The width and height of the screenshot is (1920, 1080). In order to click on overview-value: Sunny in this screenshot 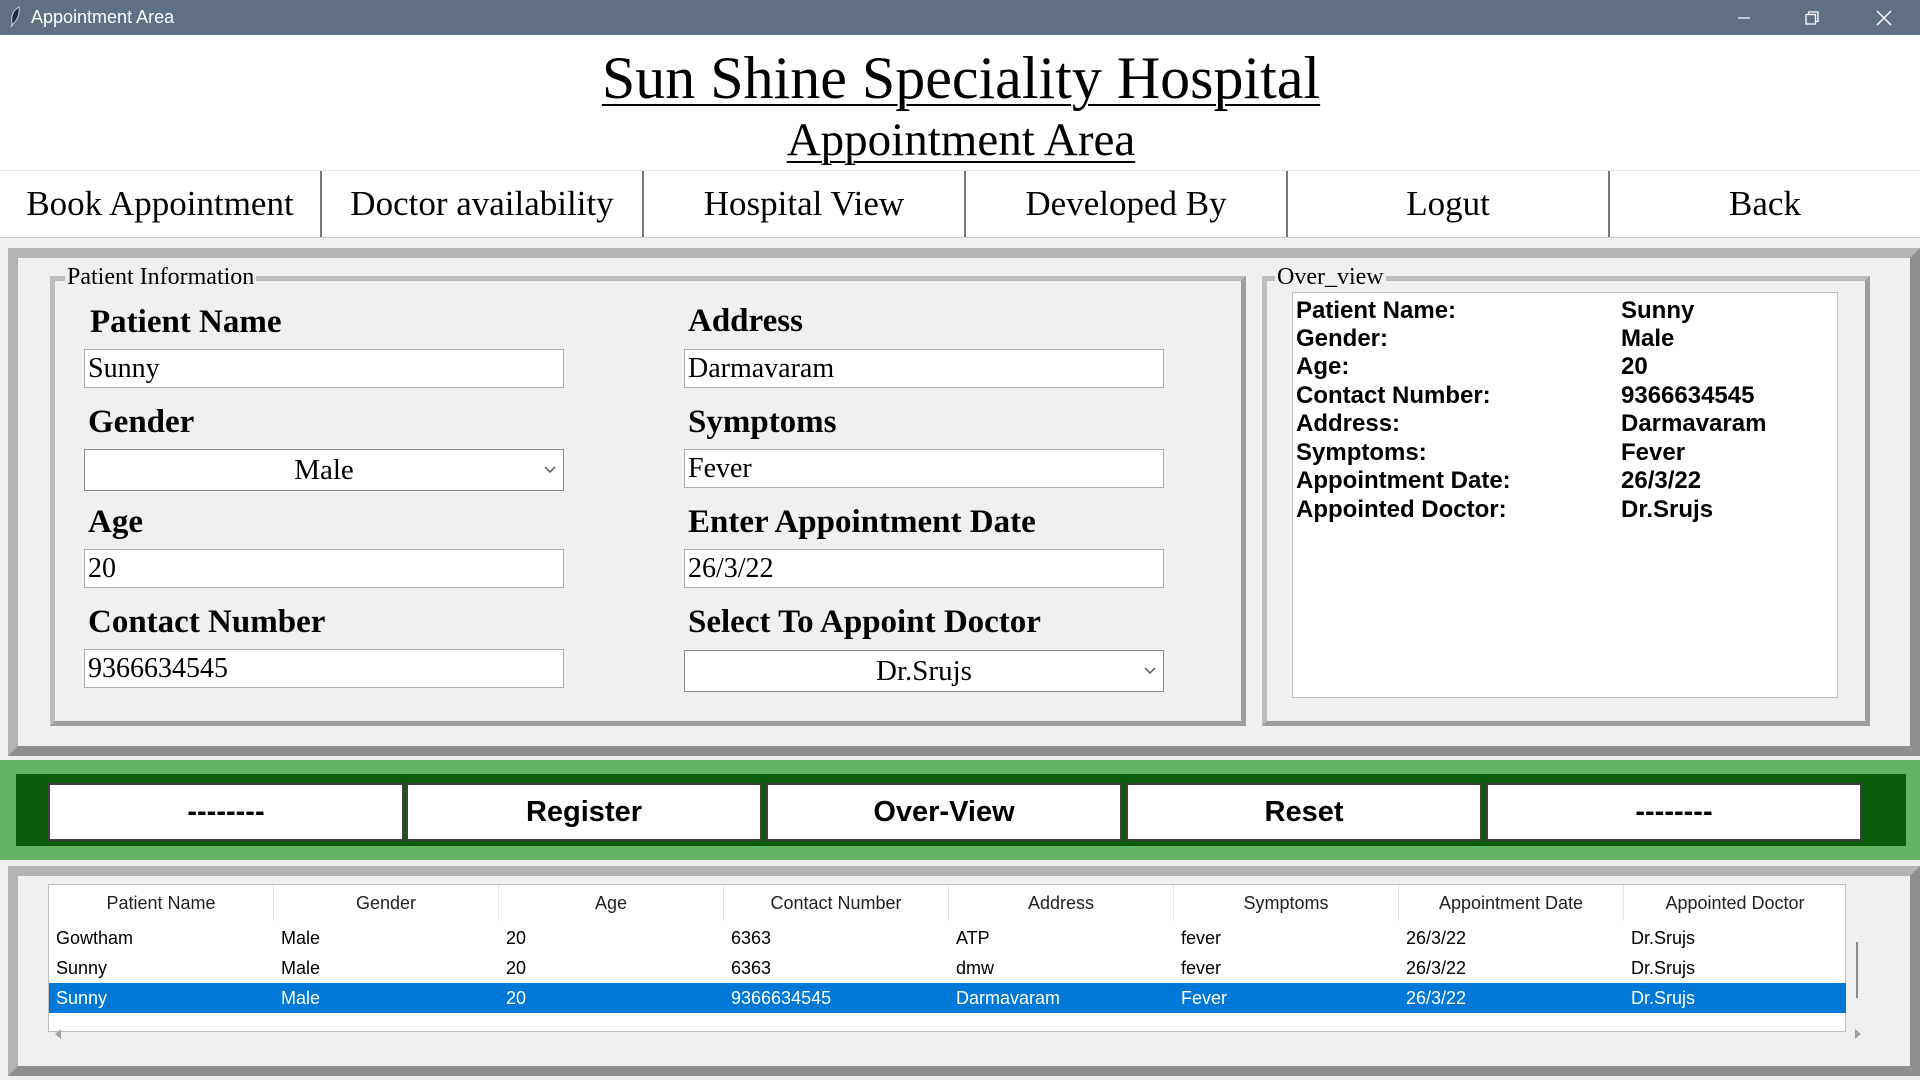, I will do `click(1658, 310)`.